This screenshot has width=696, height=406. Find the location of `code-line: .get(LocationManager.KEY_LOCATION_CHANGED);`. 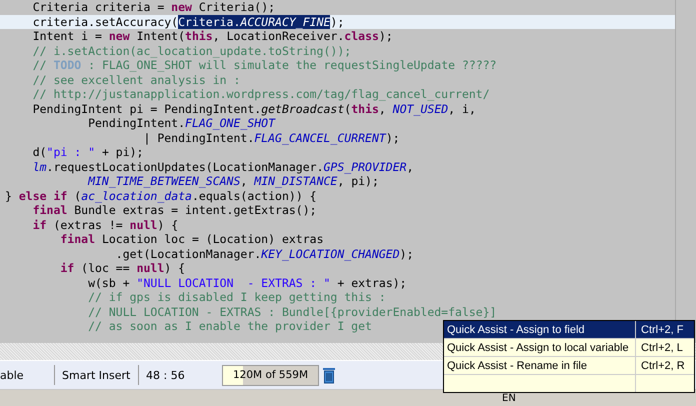

code-line: .get(LocationManager.KEY_LOCATION_CHANGED); is located at coordinates (264, 253).